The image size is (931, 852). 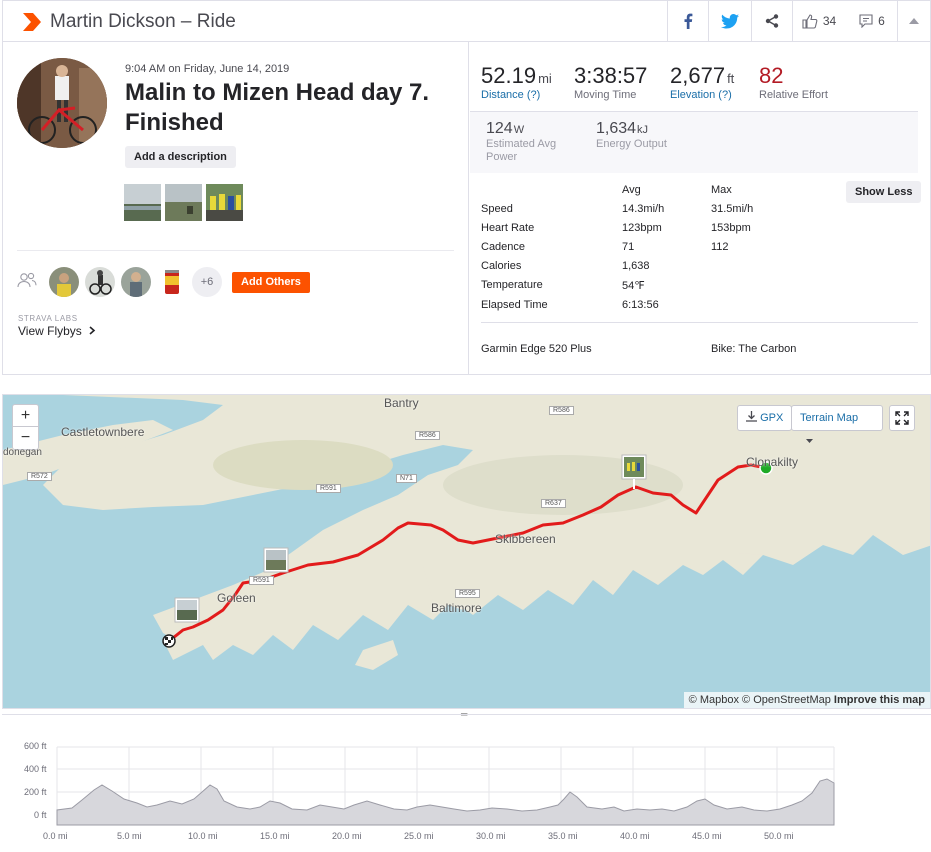 I want to click on map-label: Bantry, so click(x=401, y=403).